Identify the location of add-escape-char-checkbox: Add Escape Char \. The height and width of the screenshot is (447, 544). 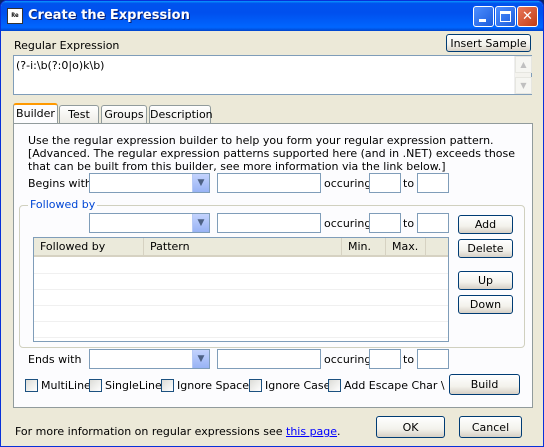
(386, 386).